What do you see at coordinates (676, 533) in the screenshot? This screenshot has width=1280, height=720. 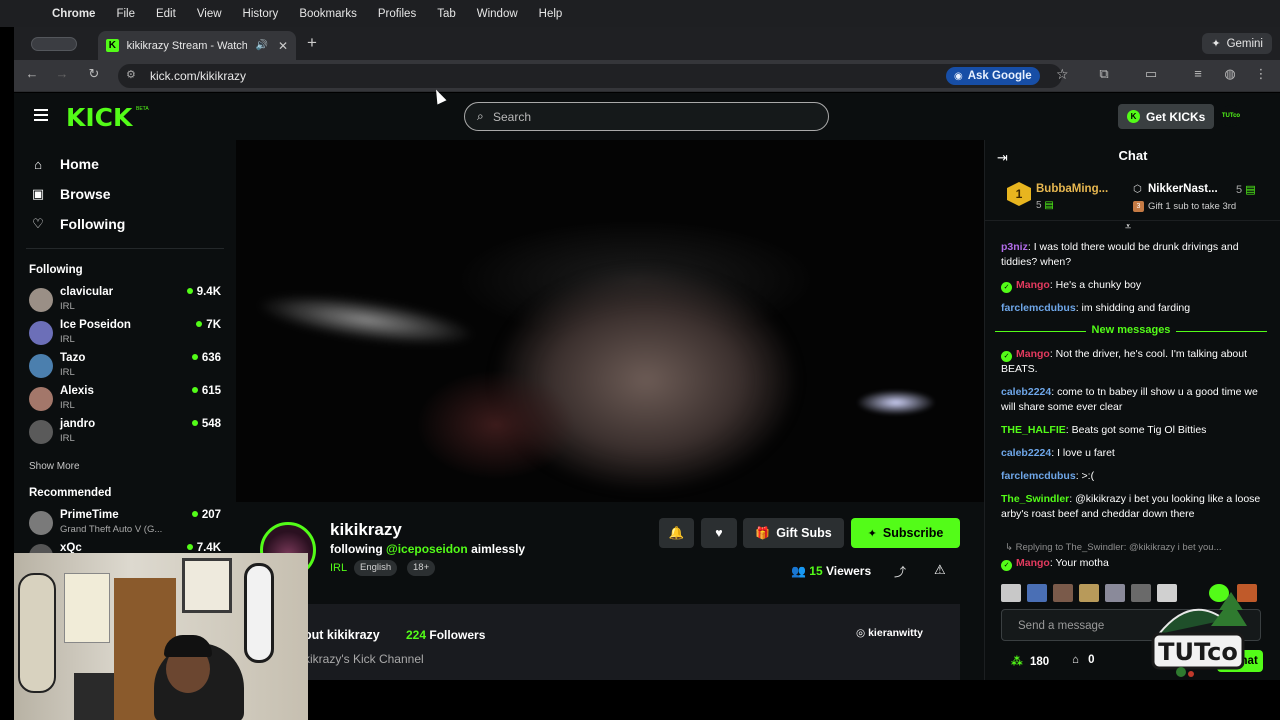 I see `notification-bell-button: 🔔` at bounding box center [676, 533].